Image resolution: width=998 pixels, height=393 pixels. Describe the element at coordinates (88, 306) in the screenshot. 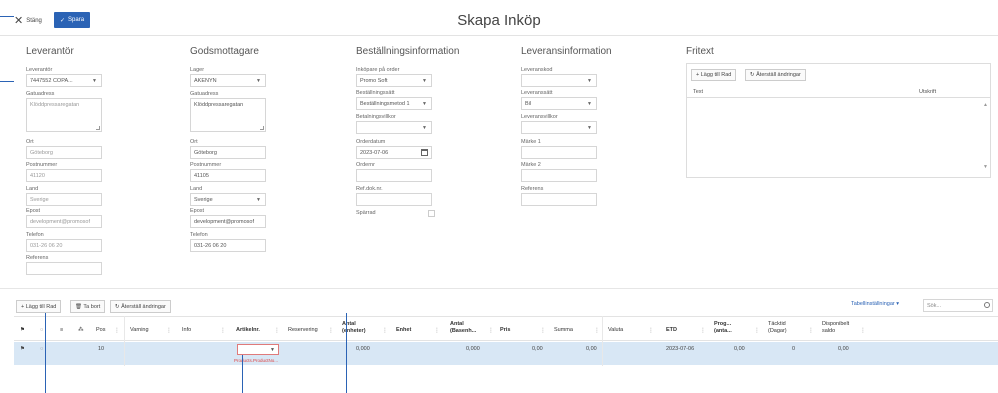

I see `delete-button: 🗑 Ta bort` at that location.